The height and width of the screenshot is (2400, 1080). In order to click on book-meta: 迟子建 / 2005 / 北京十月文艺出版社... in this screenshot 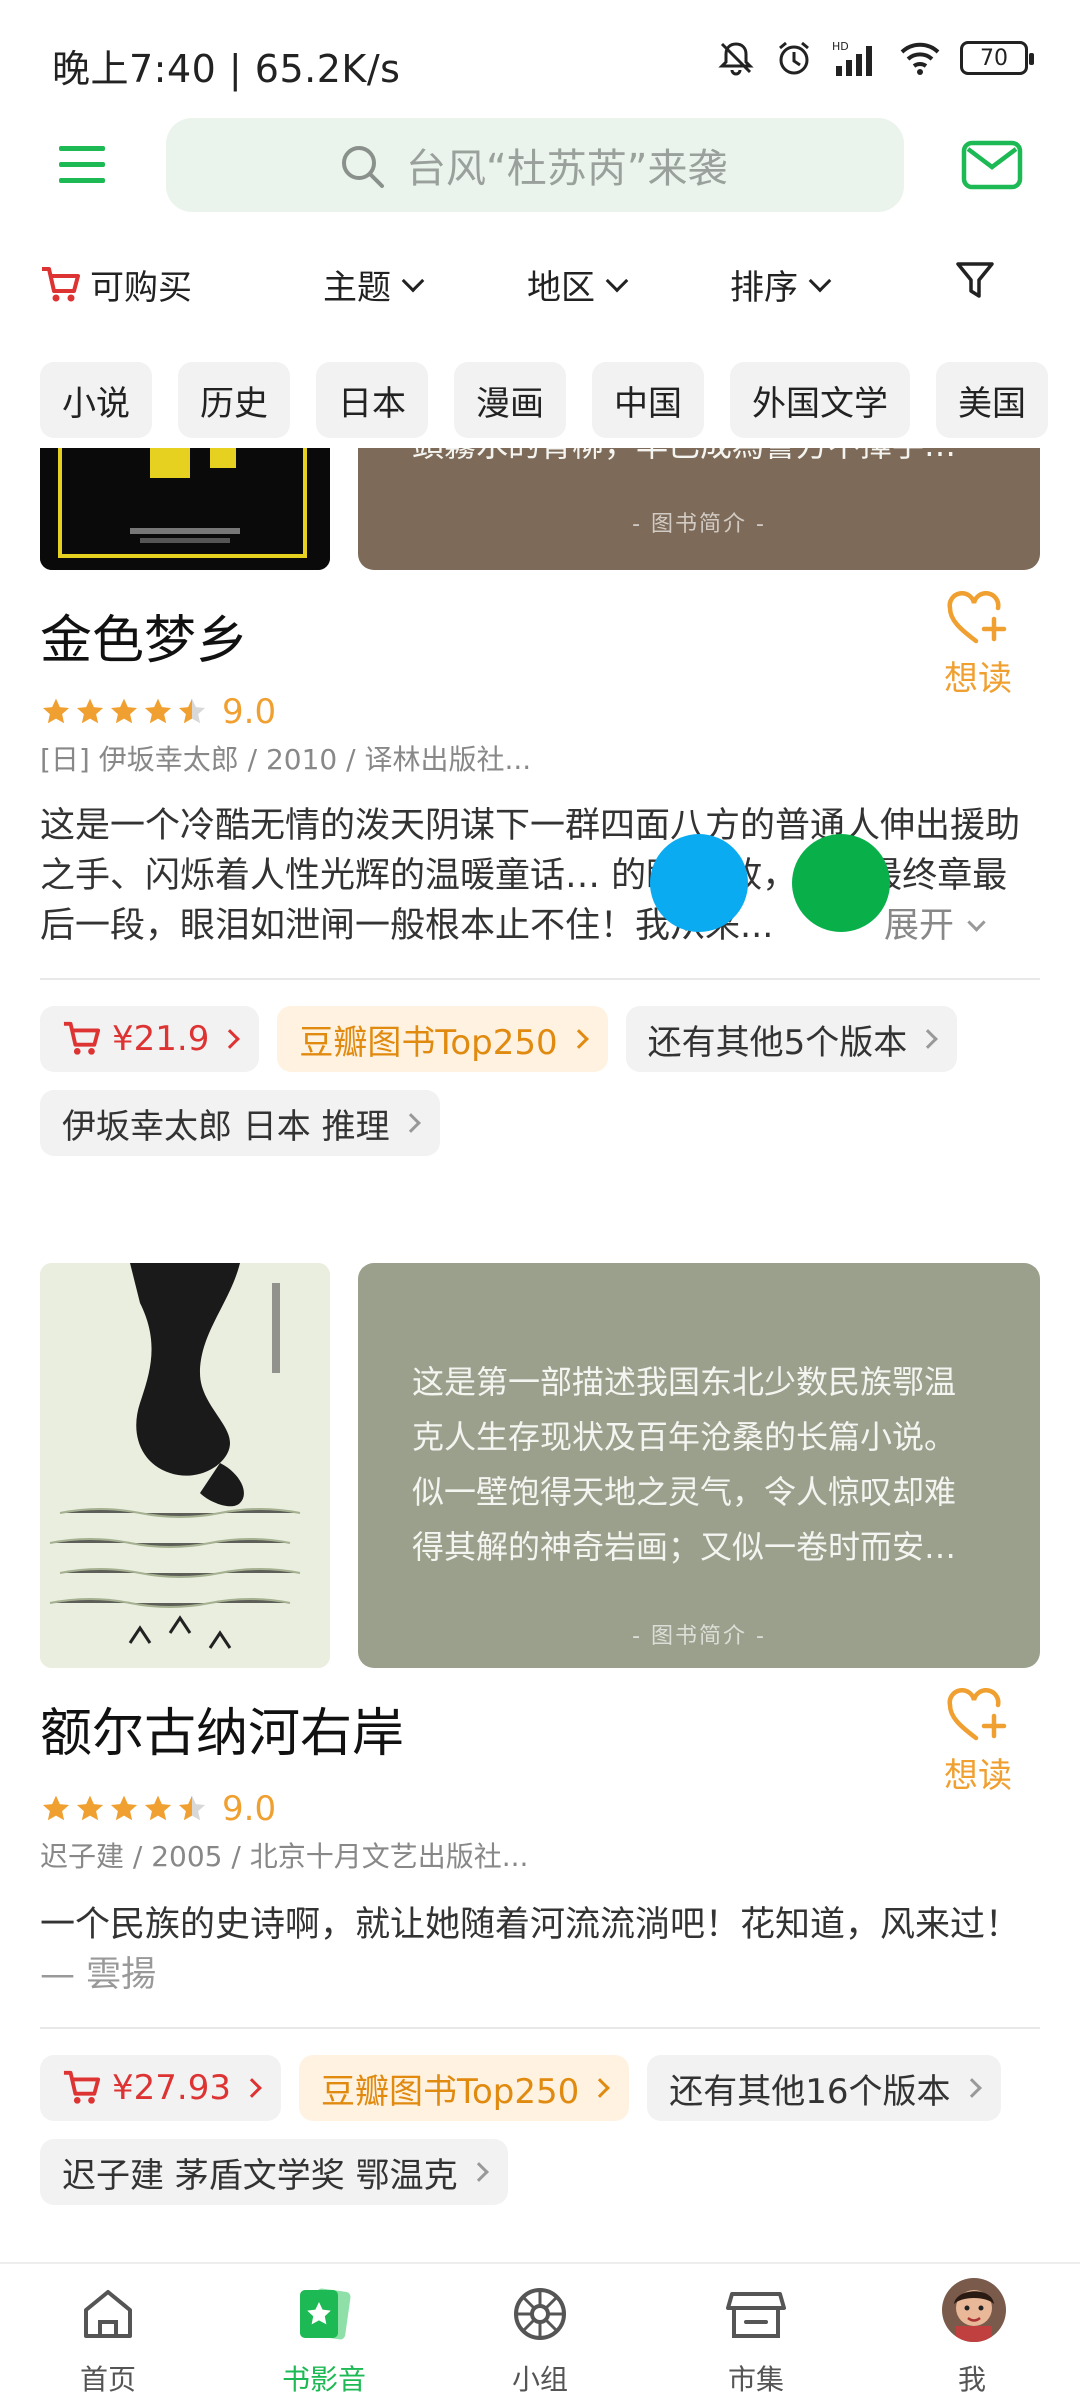, I will do `click(284, 1856)`.